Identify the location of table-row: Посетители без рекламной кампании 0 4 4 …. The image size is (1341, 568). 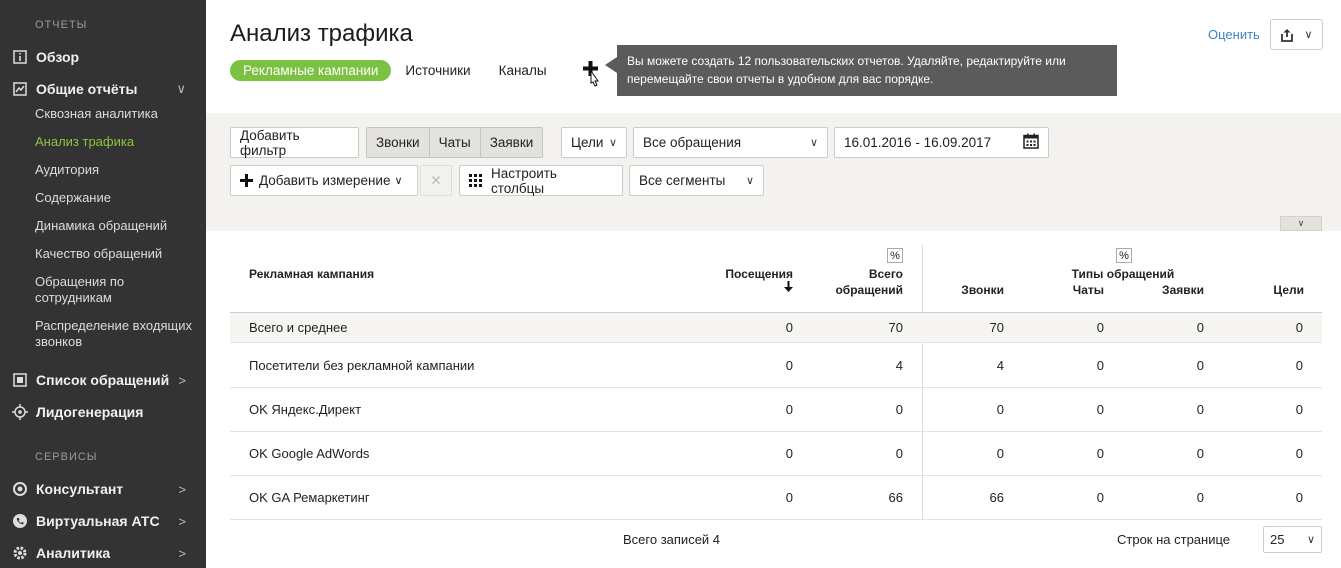
(776, 365).